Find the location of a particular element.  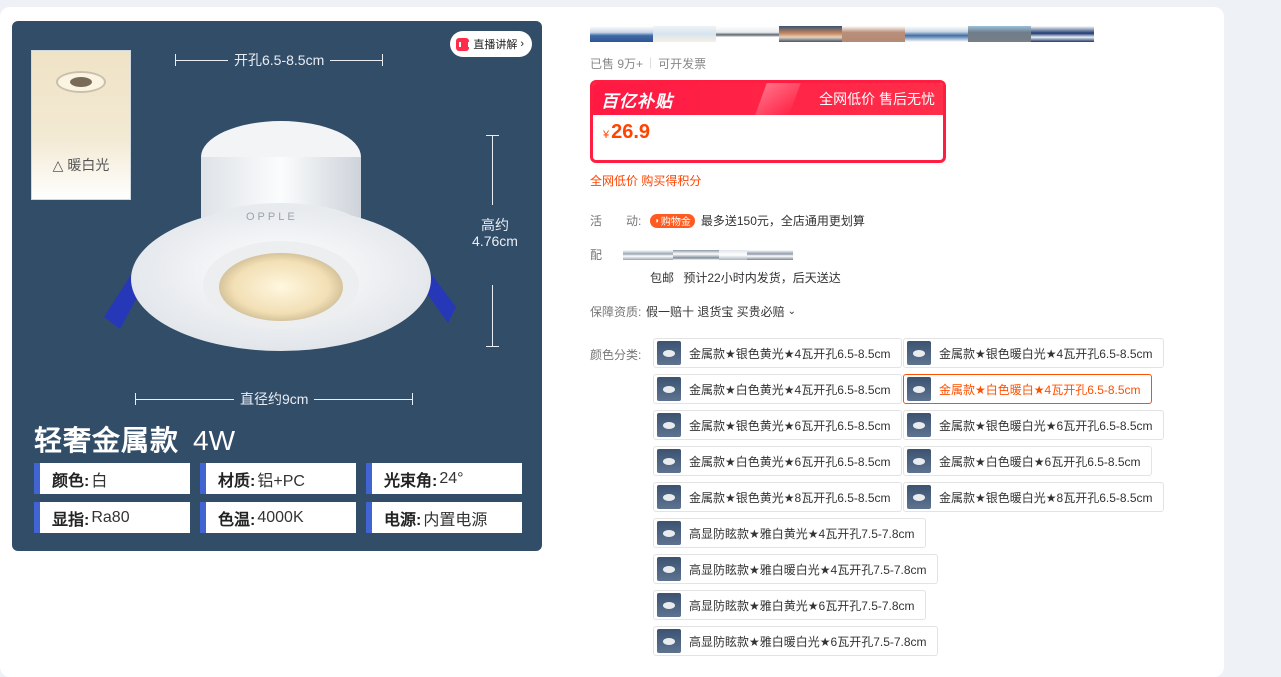

option-label: 金属款★白色黄光★6瓦开孔6.5-8.5cm is located at coordinates (790, 461).